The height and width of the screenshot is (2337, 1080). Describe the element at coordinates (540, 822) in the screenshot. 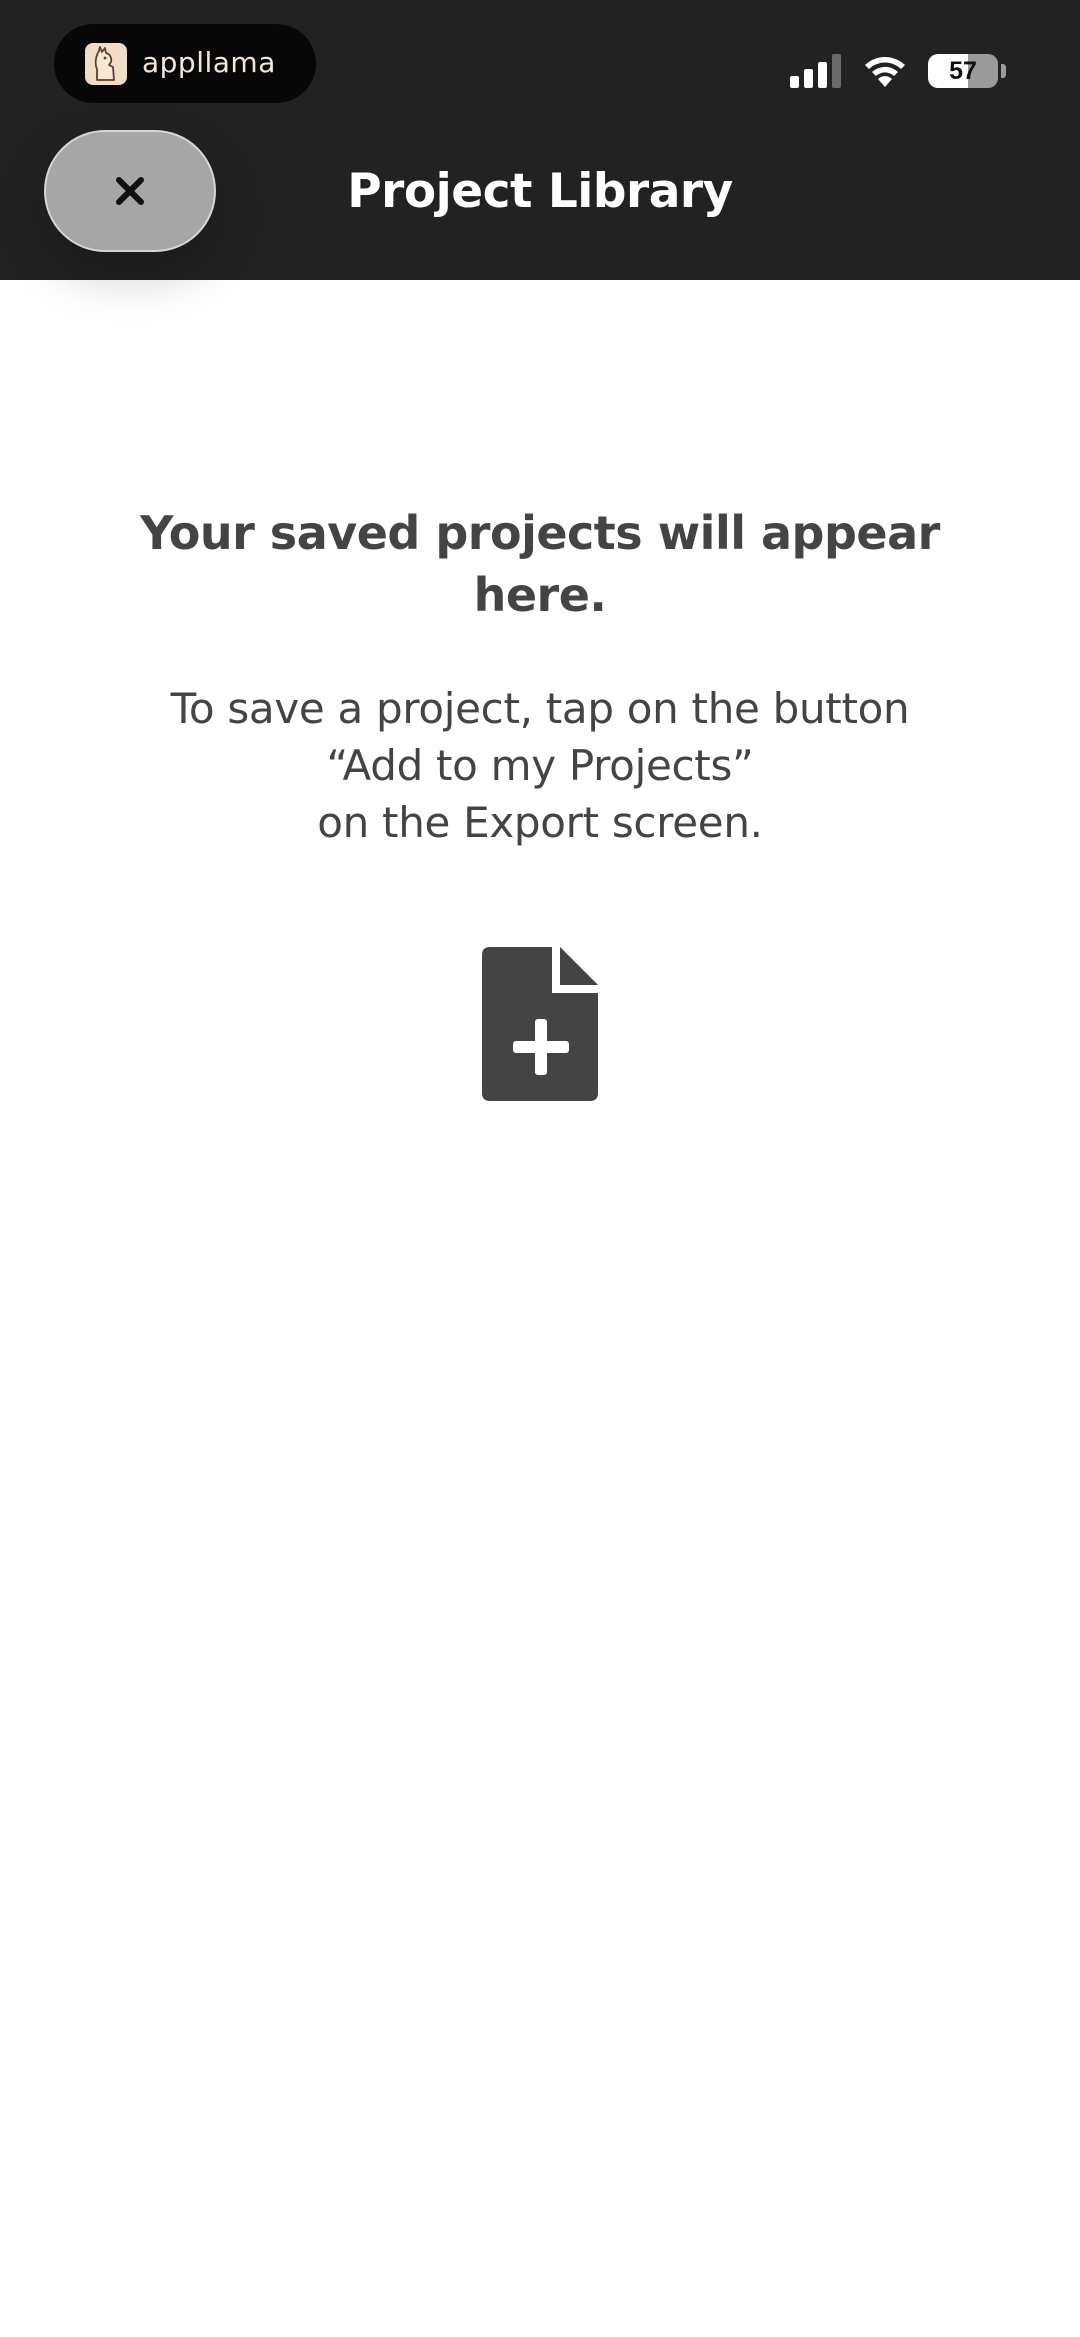

I see `instruction-line: on the Export screen.` at that location.